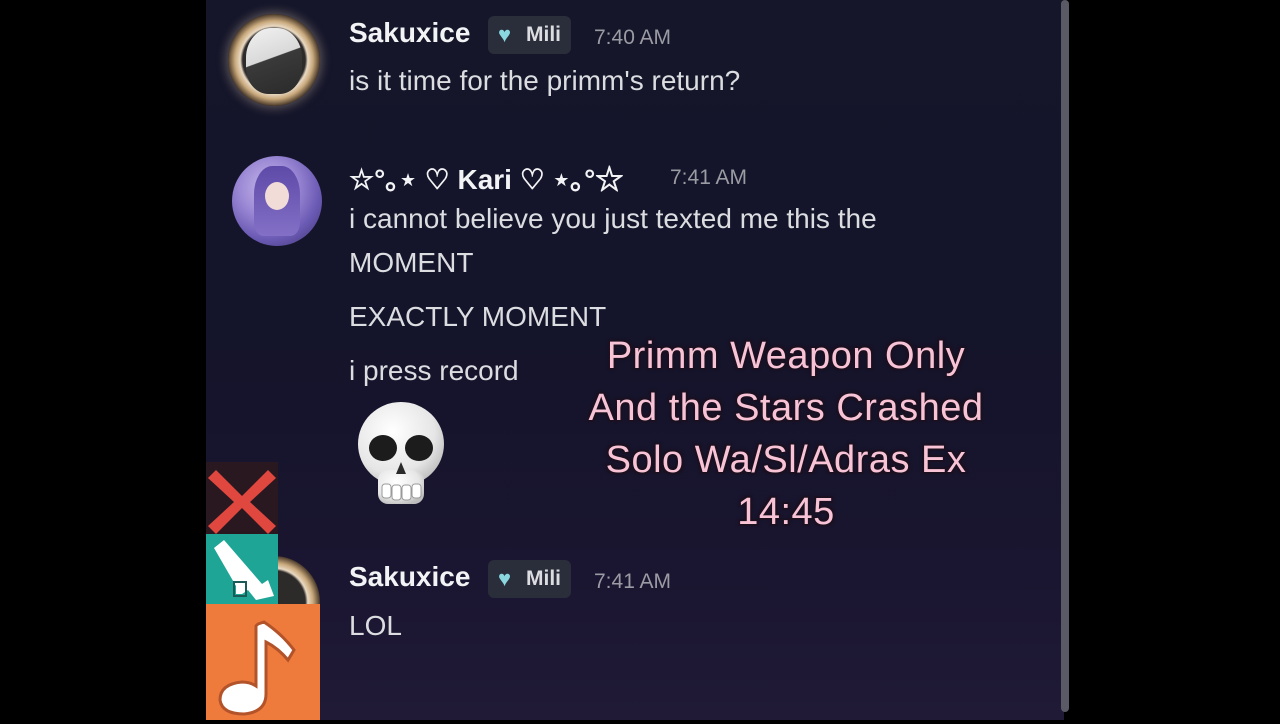 The height and width of the screenshot is (724, 1280). I want to click on close-x-icon, so click(242, 498).